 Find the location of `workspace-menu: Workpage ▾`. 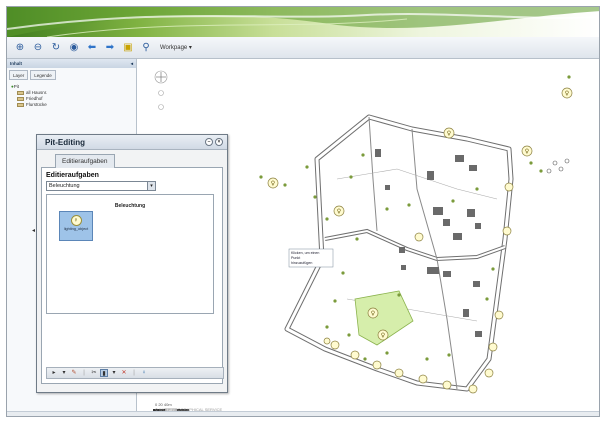

workspace-menu: Workpage ▾ is located at coordinates (176, 47).